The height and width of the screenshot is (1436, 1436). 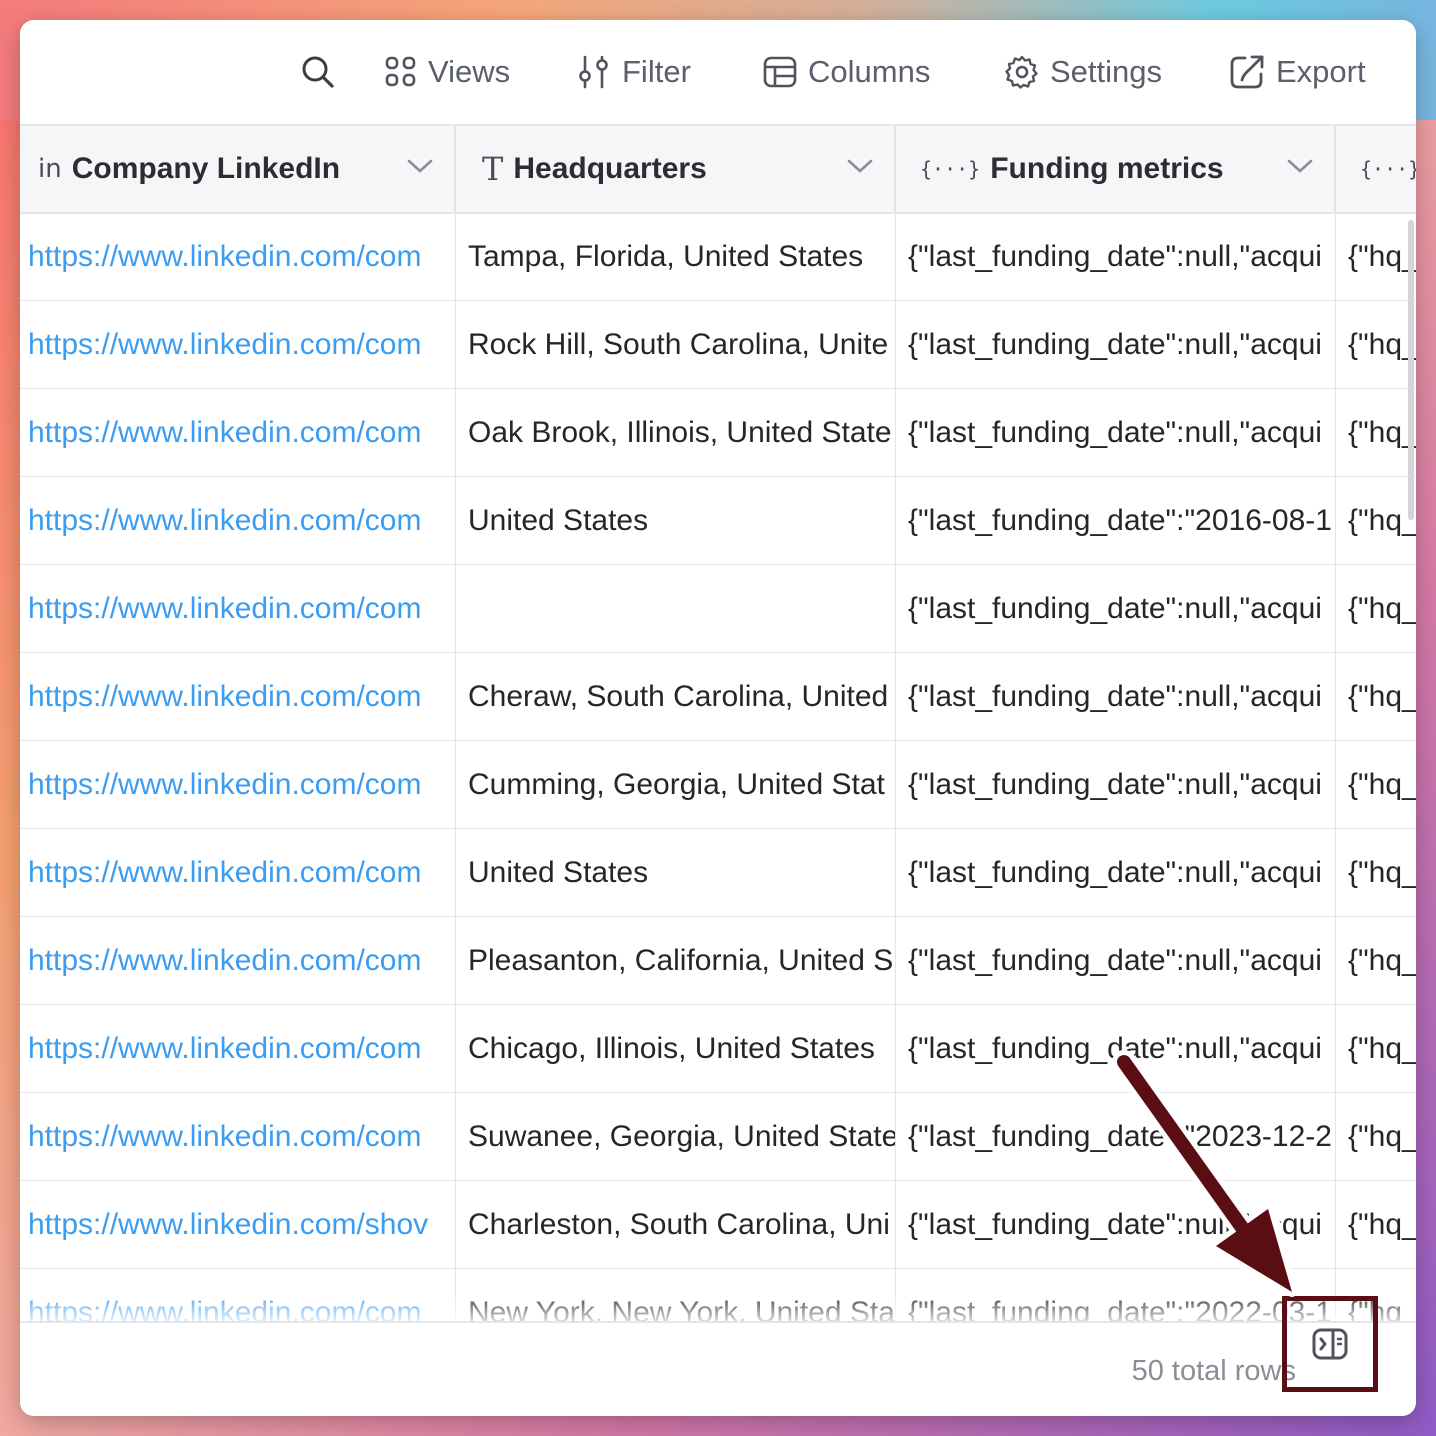 What do you see at coordinates (676, 697) in the screenshot?
I see `headquarters-cell: Cheraw, South Carolina, United` at bounding box center [676, 697].